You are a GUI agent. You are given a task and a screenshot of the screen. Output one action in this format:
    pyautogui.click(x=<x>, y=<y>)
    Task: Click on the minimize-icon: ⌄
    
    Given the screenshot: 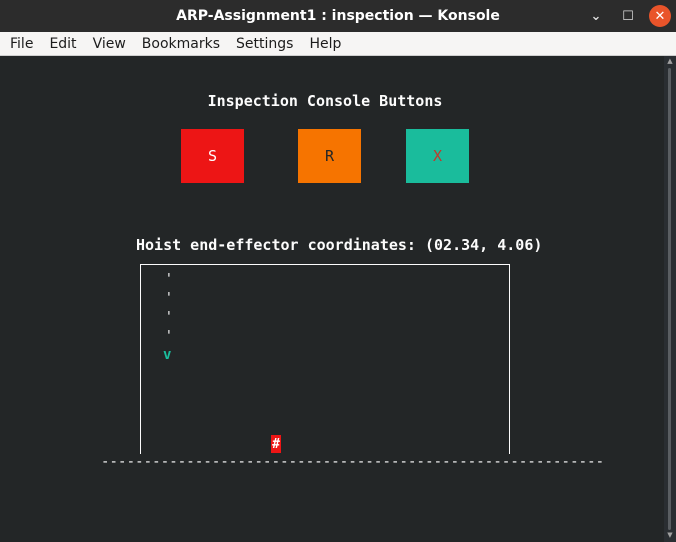 What is the action you would take?
    pyautogui.click(x=596, y=16)
    